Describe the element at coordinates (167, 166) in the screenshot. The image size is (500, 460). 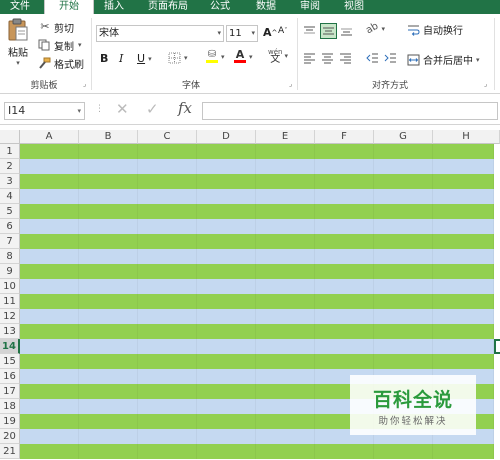
I see `cell-c2` at that location.